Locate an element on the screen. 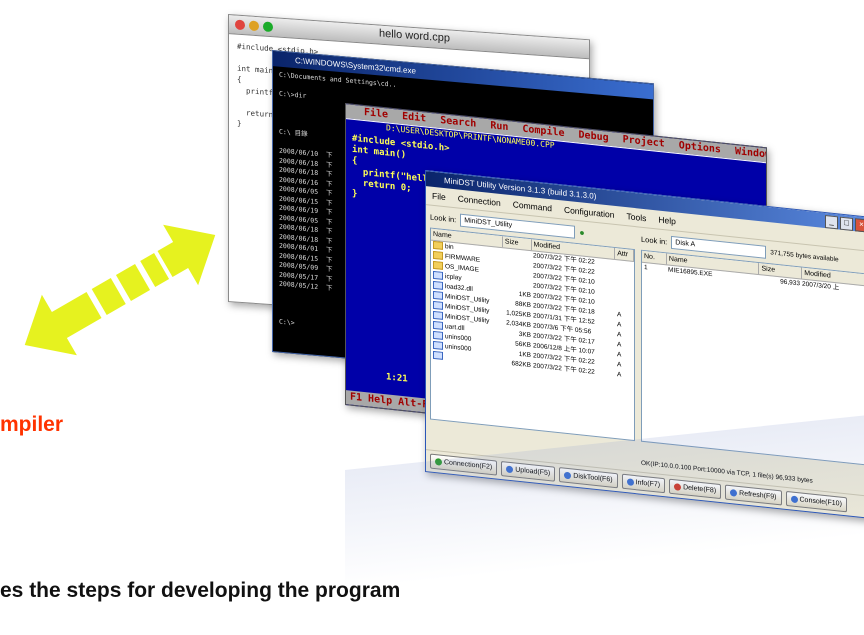 This screenshot has width=864, height=635. file-number: 1 is located at coordinates (646, 268).